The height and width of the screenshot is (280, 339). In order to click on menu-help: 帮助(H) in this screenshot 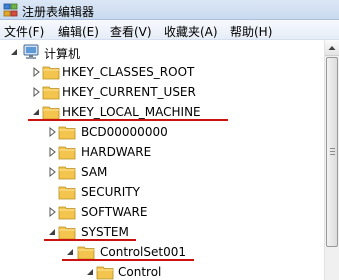, I will do `click(251, 31)`.